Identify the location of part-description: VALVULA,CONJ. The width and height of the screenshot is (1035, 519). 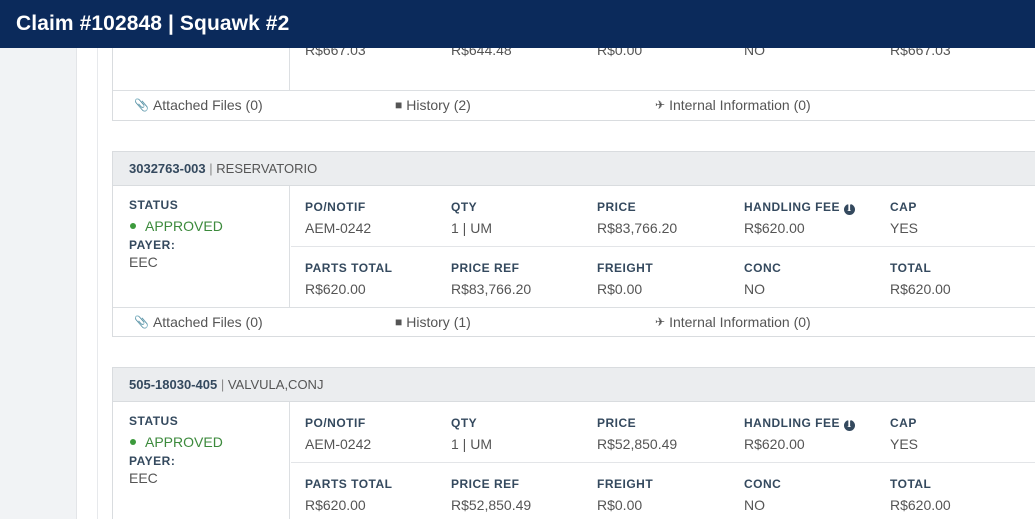
(275, 384).